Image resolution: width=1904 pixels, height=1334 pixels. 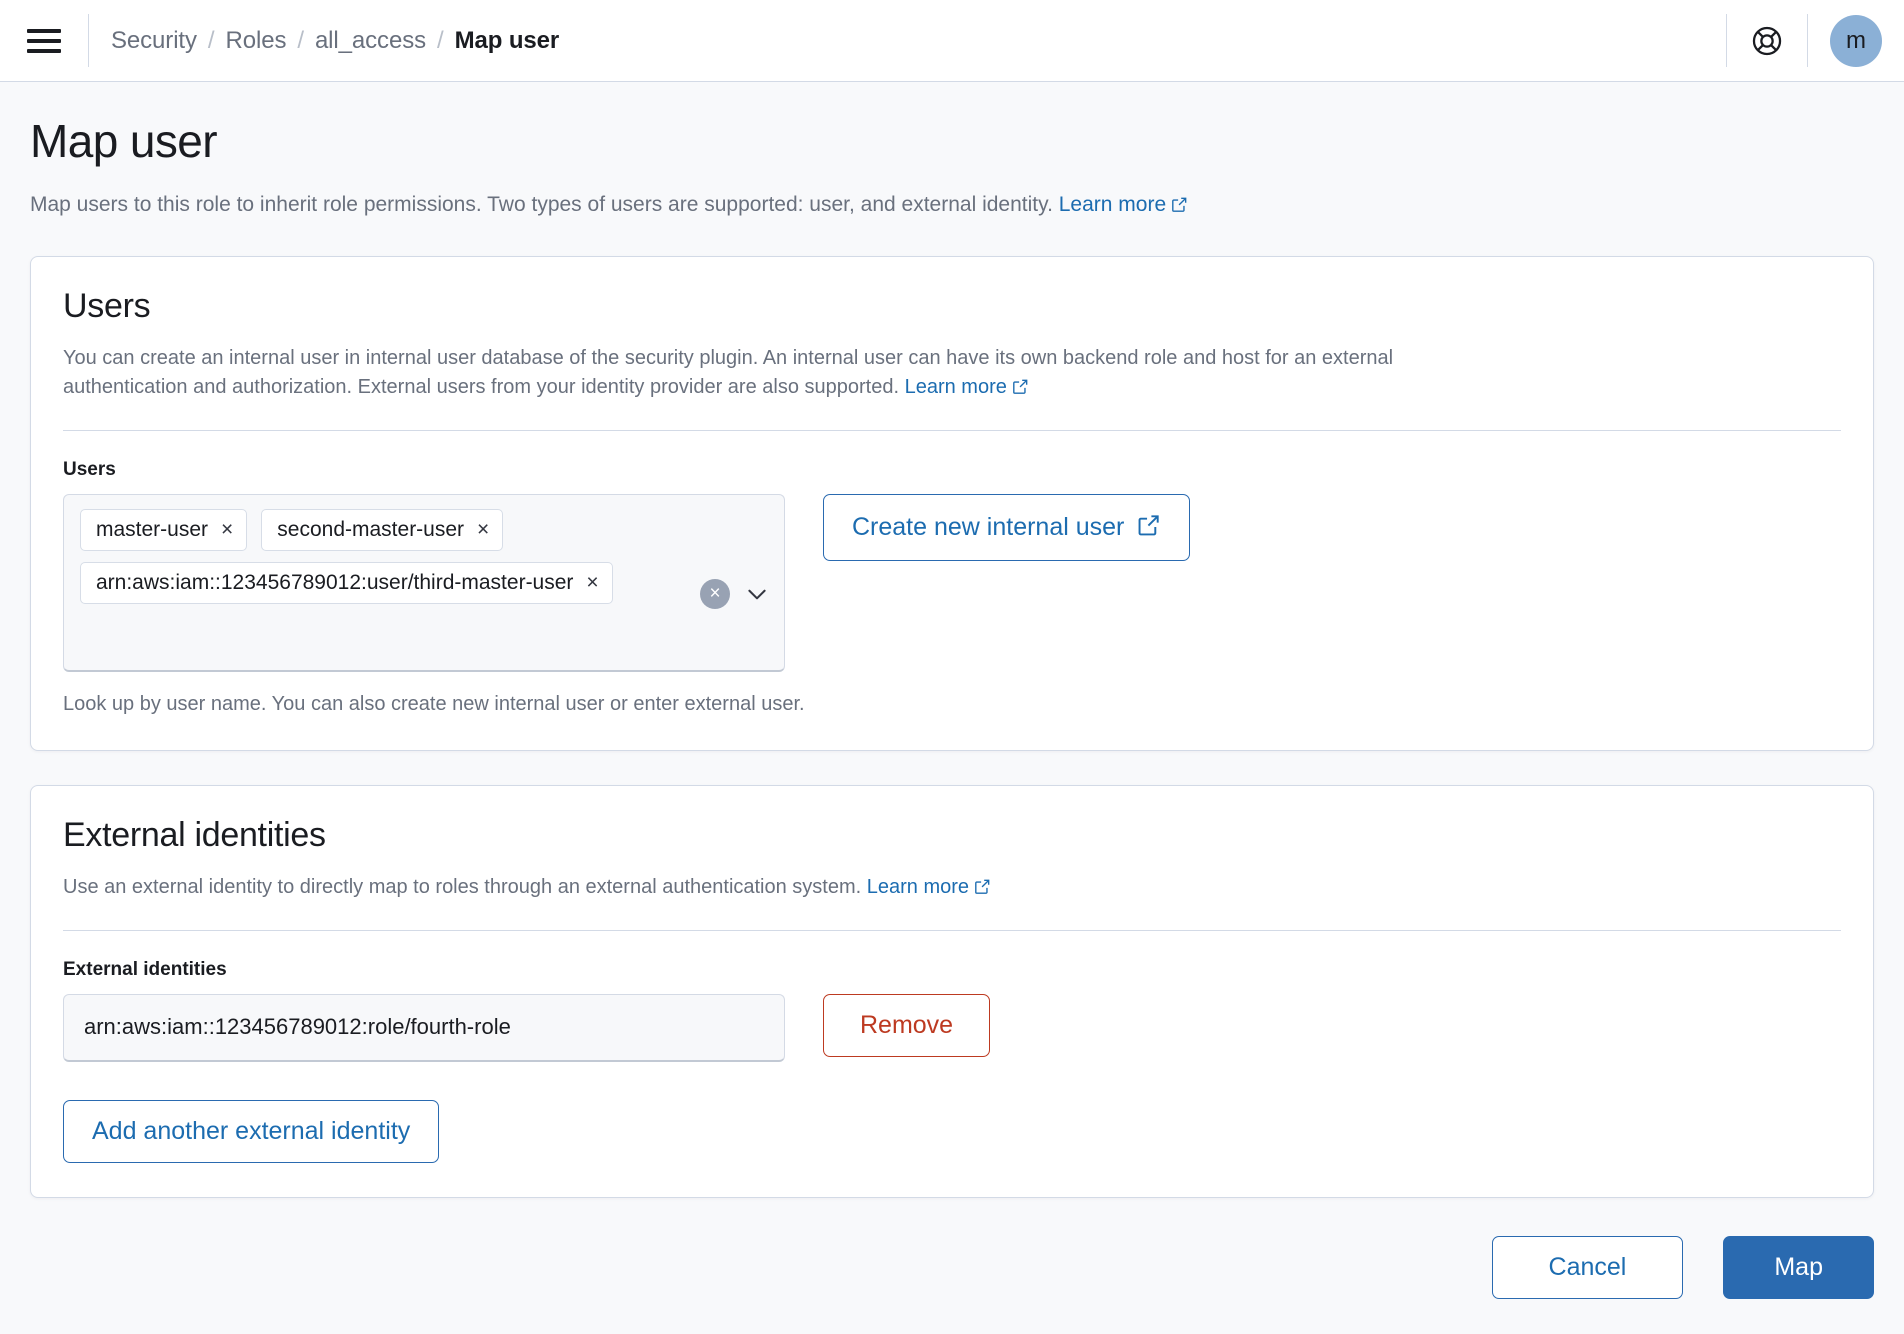 I want to click on page-title: Map user, so click(x=124, y=141).